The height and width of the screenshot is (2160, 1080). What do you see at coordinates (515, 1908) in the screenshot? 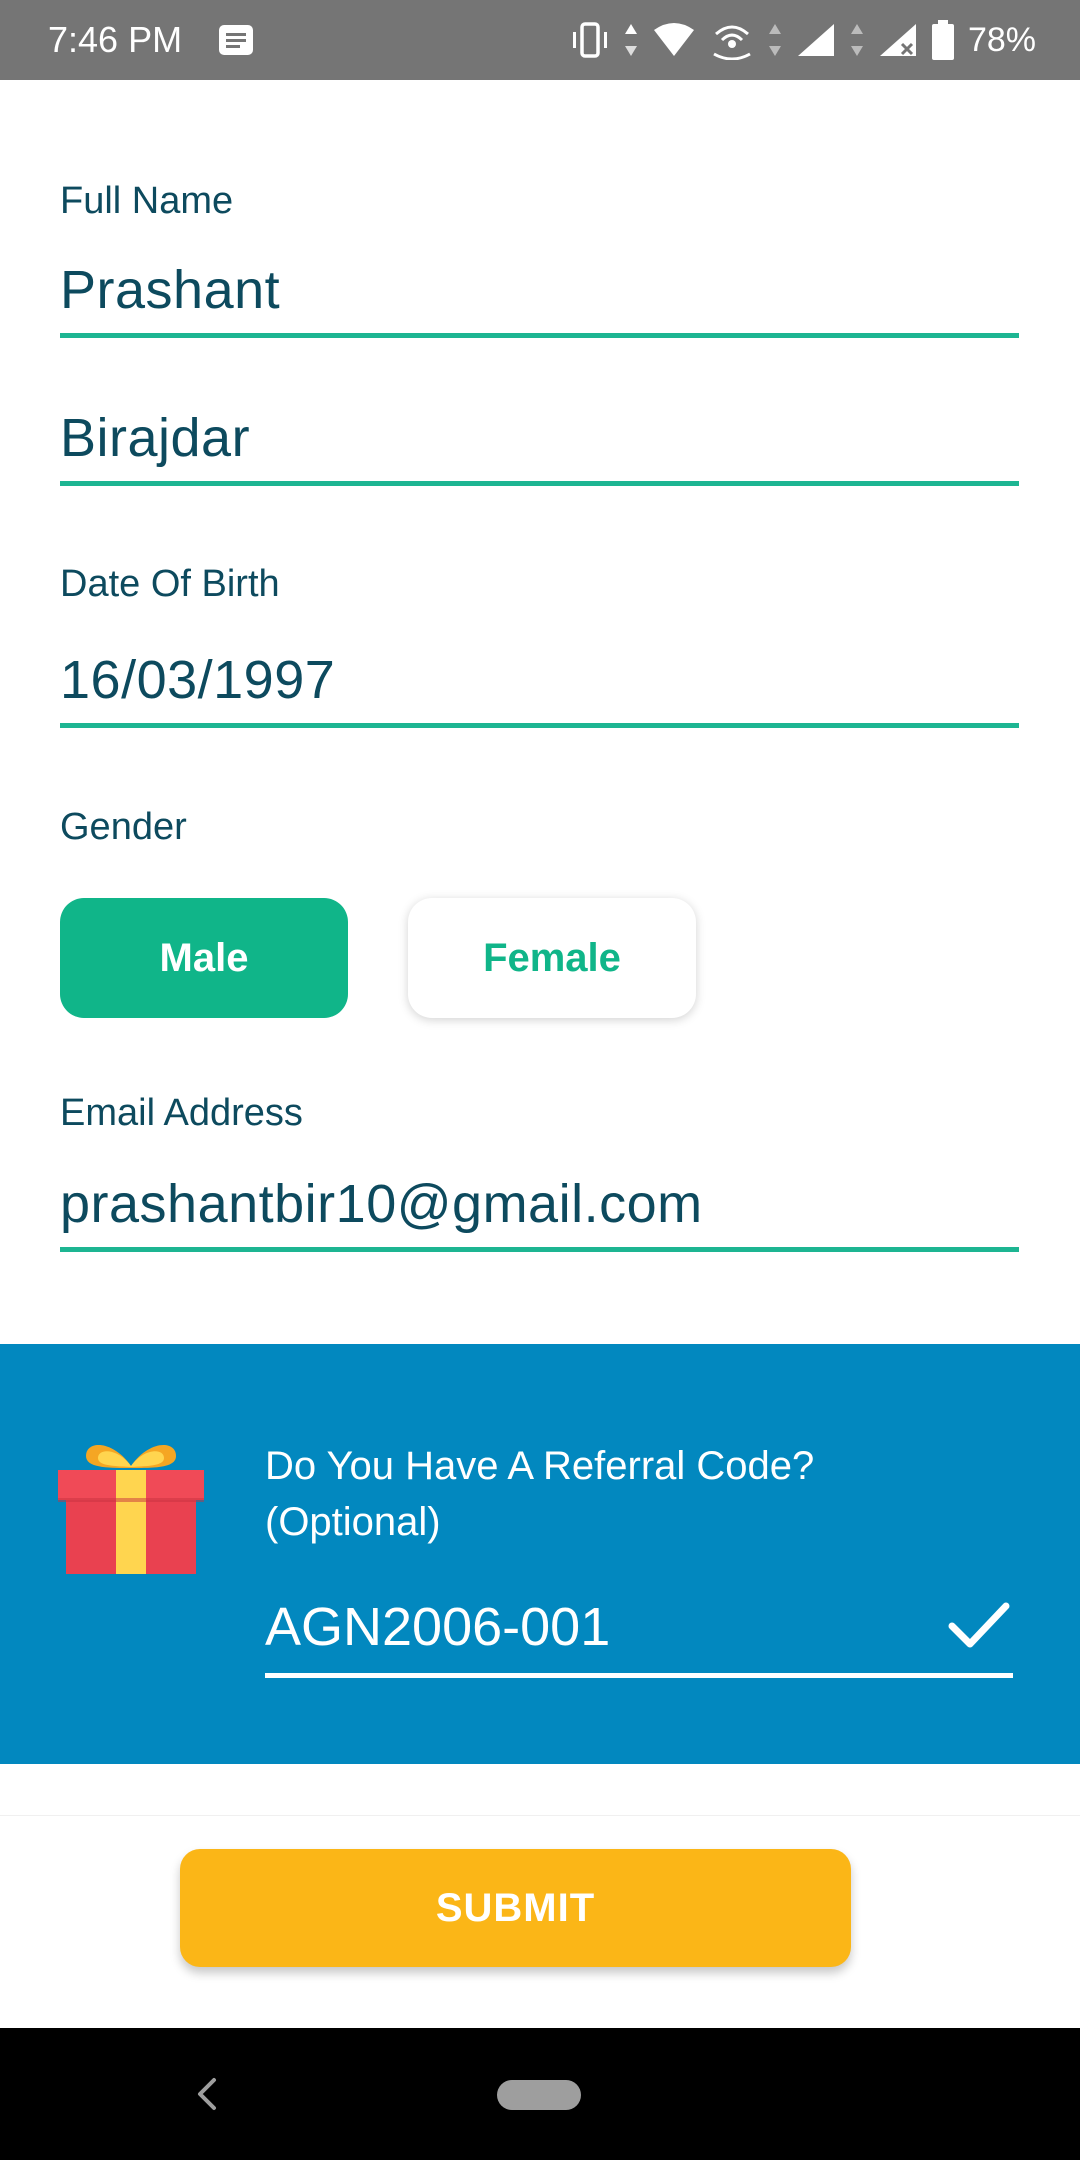
I see `submit-button: SUBMIT` at bounding box center [515, 1908].